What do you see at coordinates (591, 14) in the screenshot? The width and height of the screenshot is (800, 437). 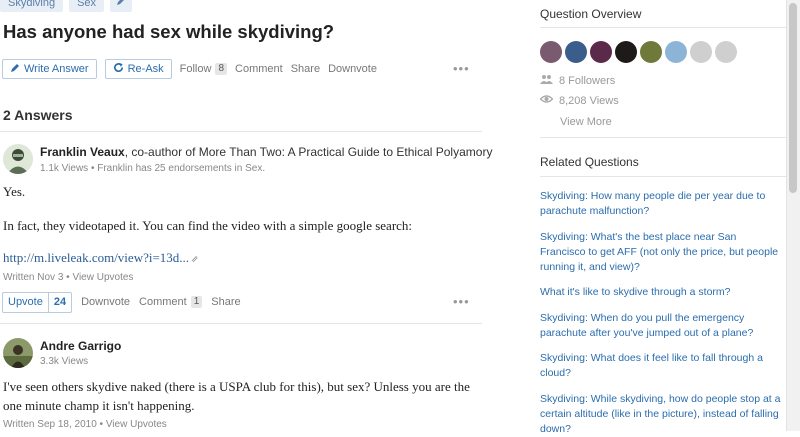 I see `question-overview-heading: Question Overview` at bounding box center [591, 14].